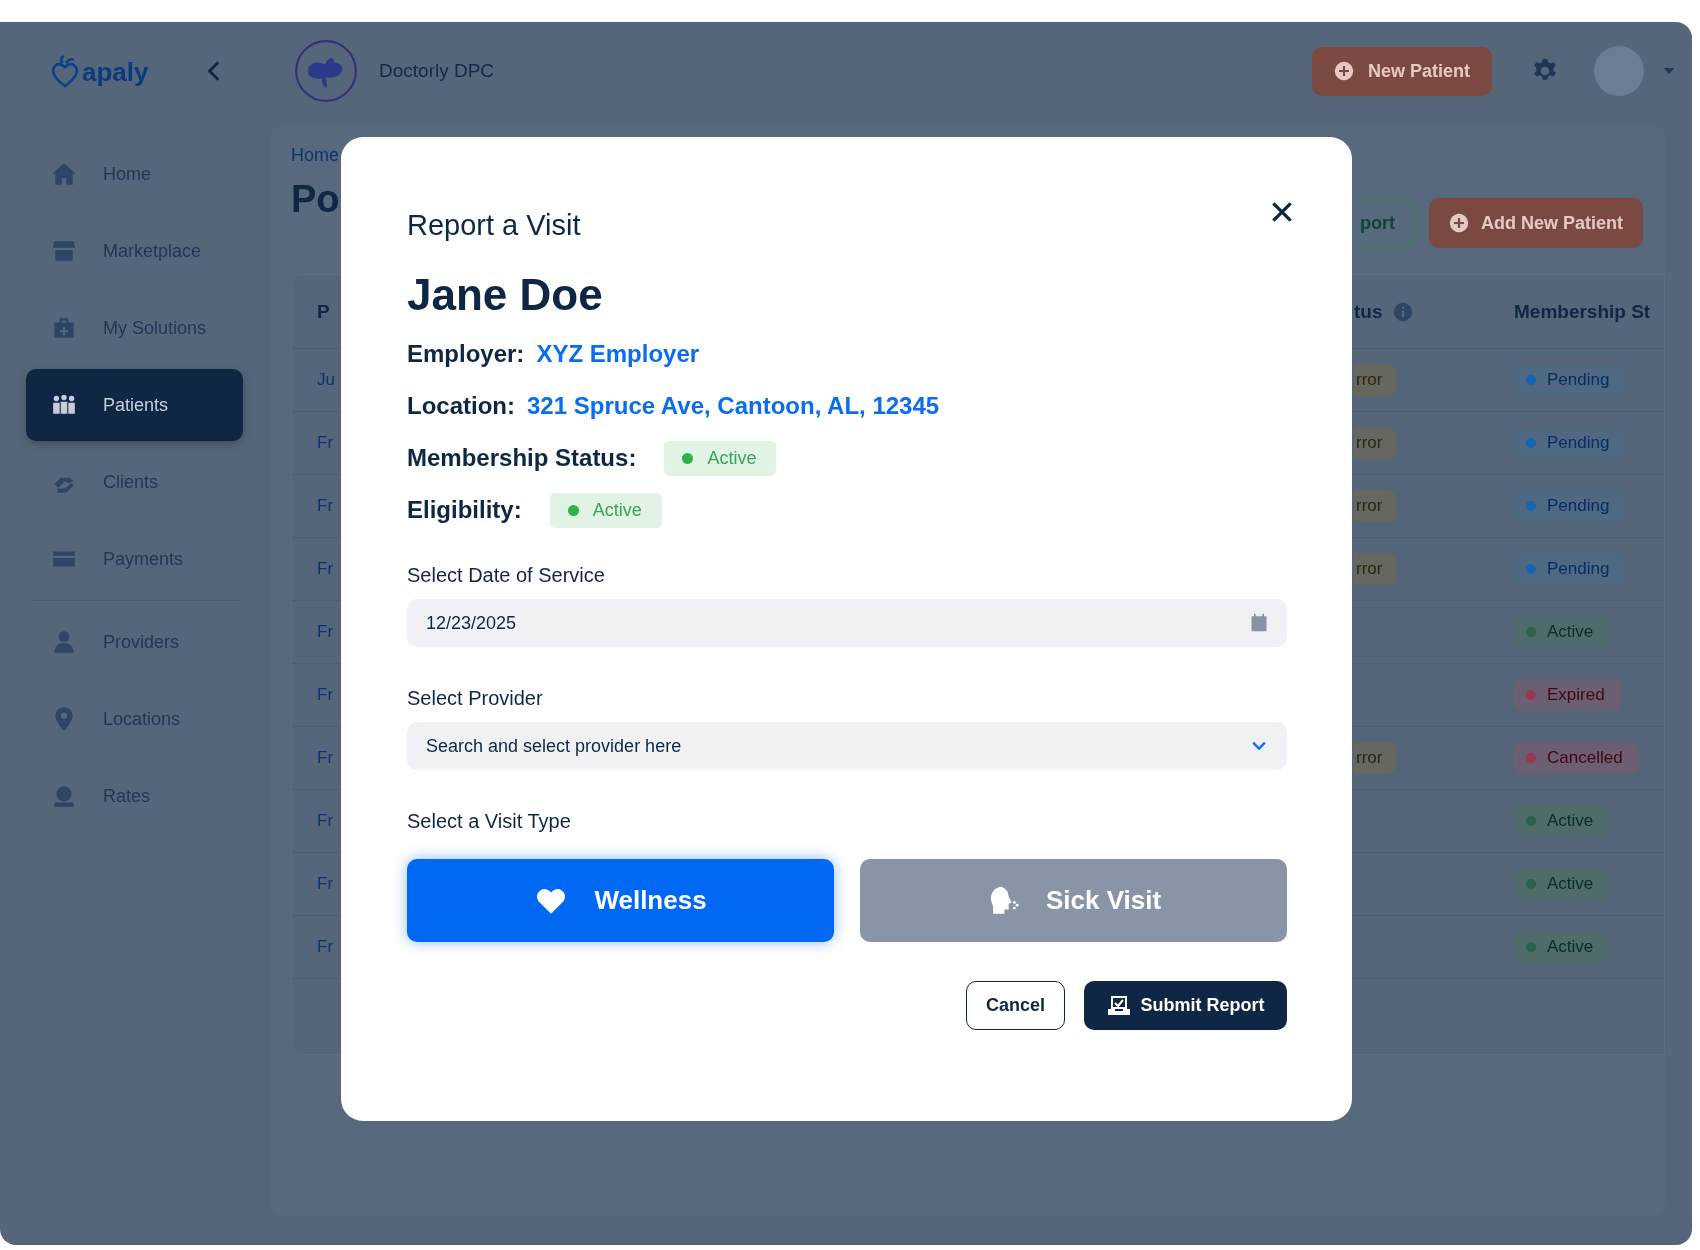 The height and width of the screenshot is (1250, 1700). Describe the element at coordinates (494, 225) in the screenshot. I see `dialog-title: Report a Visit` at that location.